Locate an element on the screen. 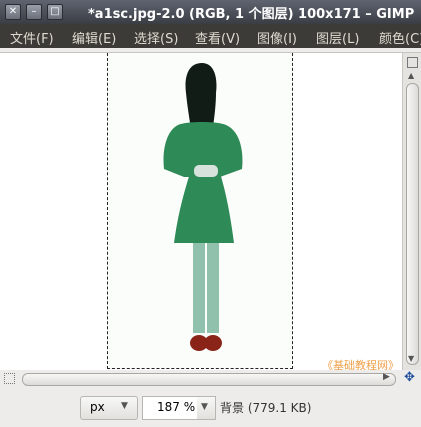 This screenshot has height=427, width=421. horizontal-scrollbar-row: ◀ ▶ ✥ is located at coordinates (210, 379).